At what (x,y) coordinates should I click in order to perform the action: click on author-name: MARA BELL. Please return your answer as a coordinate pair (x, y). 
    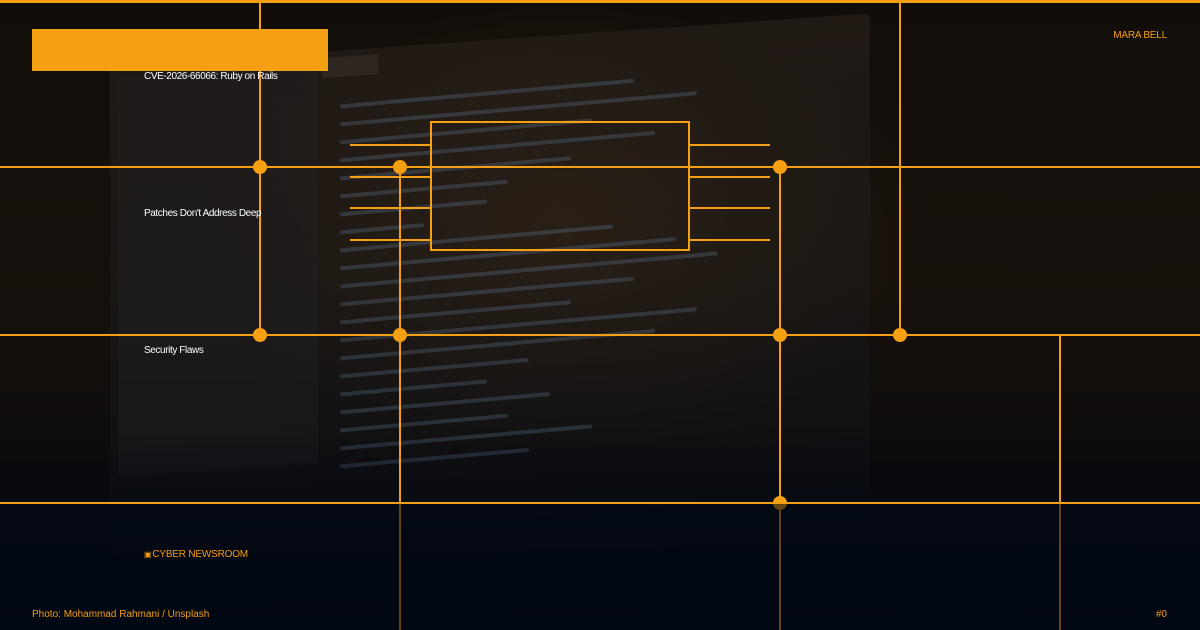
    Looking at the image, I should click on (1140, 35).